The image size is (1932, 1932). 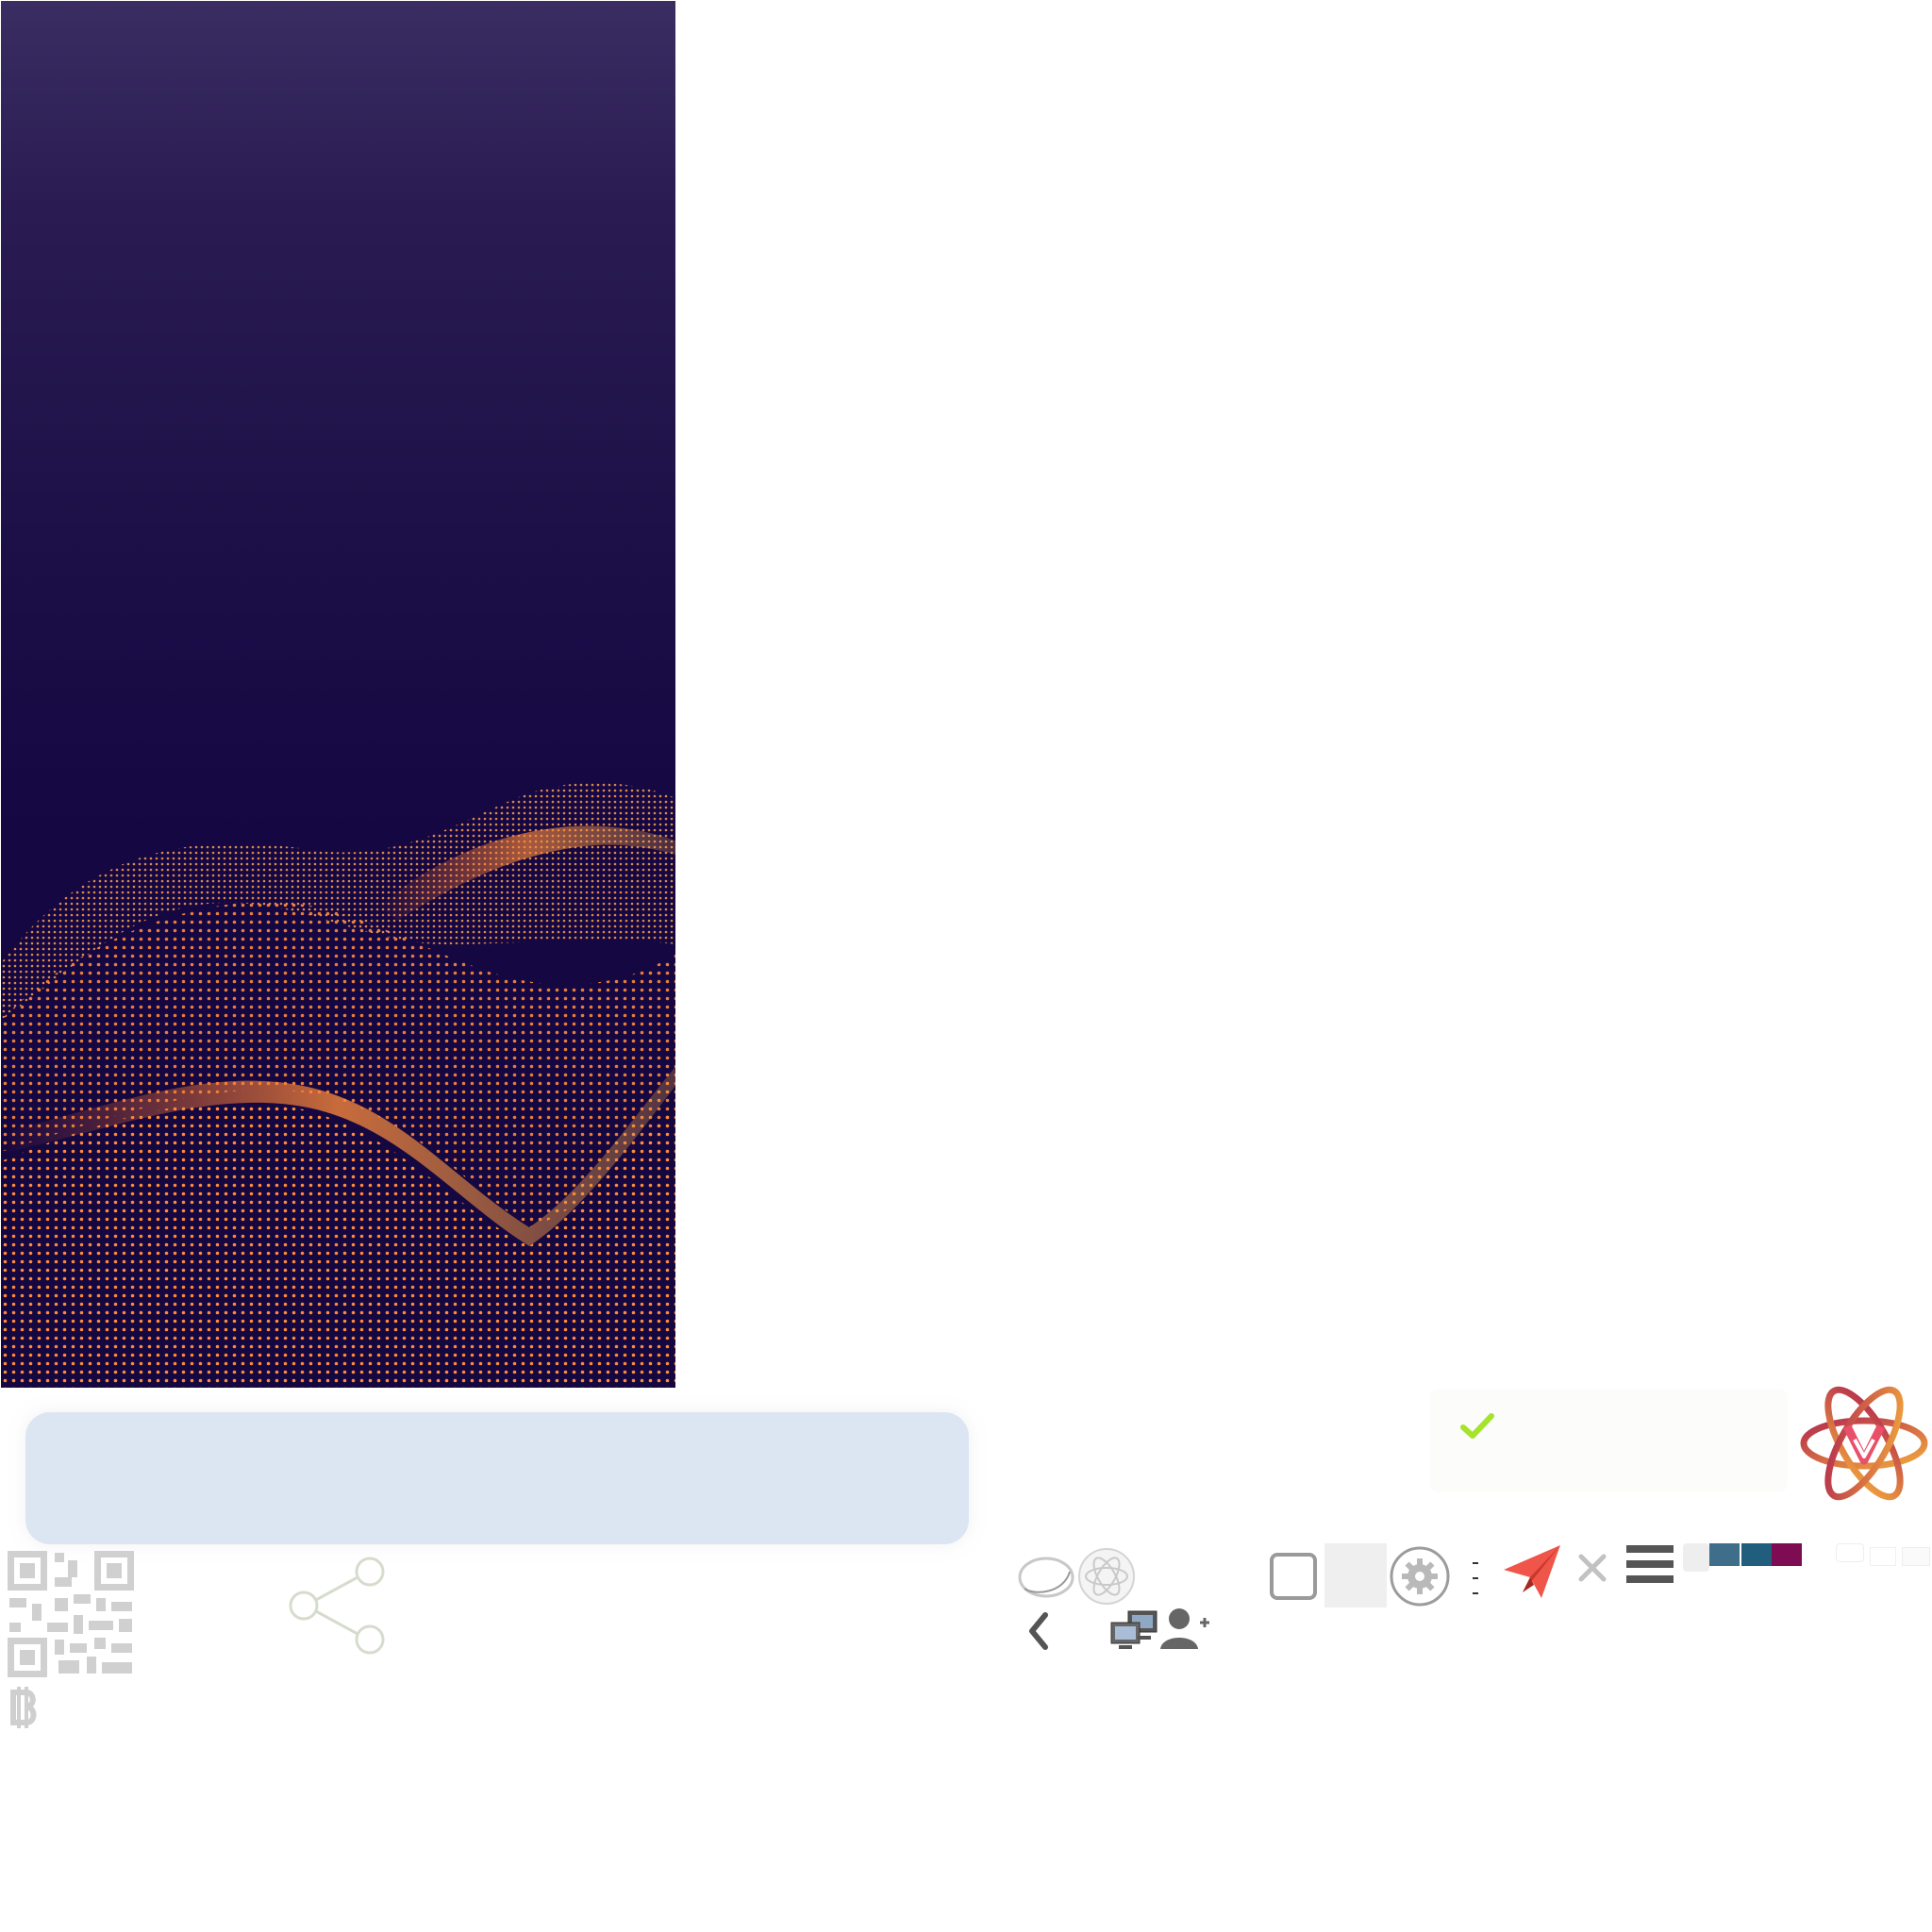 What do you see at coordinates (1294, 1576) in the screenshot?
I see `checkbox-icon` at bounding box center [1294, 1576].